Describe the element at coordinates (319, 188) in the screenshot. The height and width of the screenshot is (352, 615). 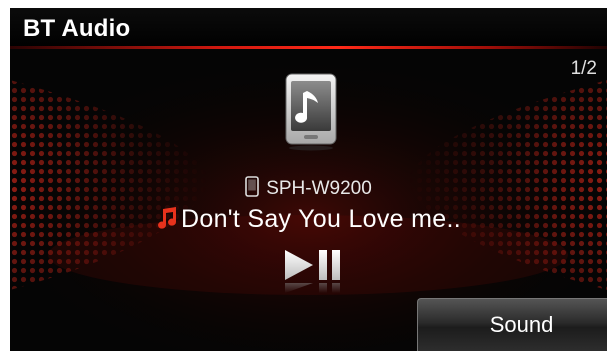
I see `device-name: SPH-W9200` at that location.